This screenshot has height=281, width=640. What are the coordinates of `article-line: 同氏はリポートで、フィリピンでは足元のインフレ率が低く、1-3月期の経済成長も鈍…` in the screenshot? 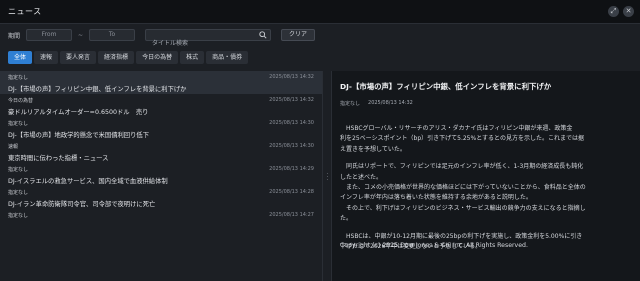 It's located at (462, 167).